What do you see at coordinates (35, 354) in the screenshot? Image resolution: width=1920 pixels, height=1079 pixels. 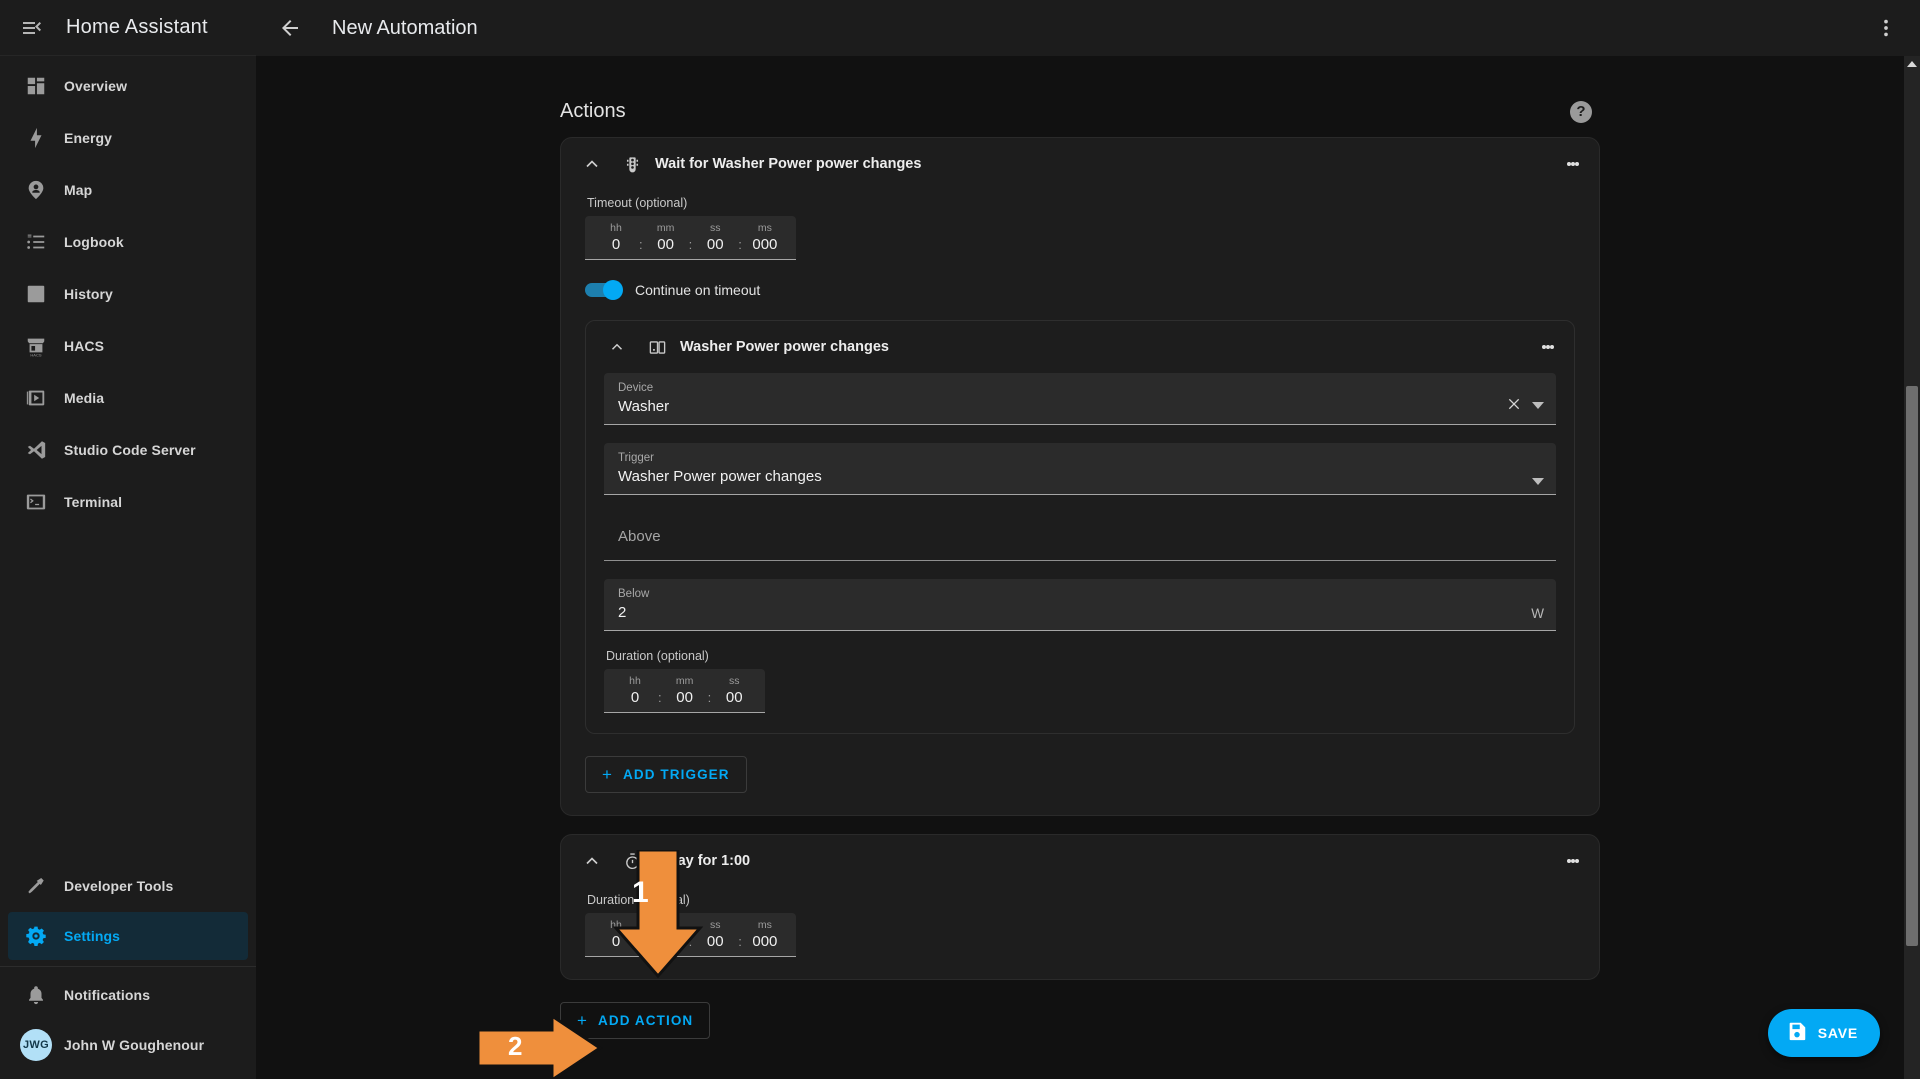 I see `svg-text: HACS` at bounding box center [35, 354].